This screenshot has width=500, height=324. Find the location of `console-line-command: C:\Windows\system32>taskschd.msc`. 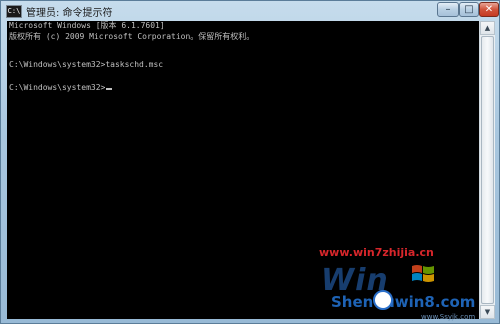

console-line-command: C:\Windows\system32>taskschd.msc is located at coordinates (86, 64).